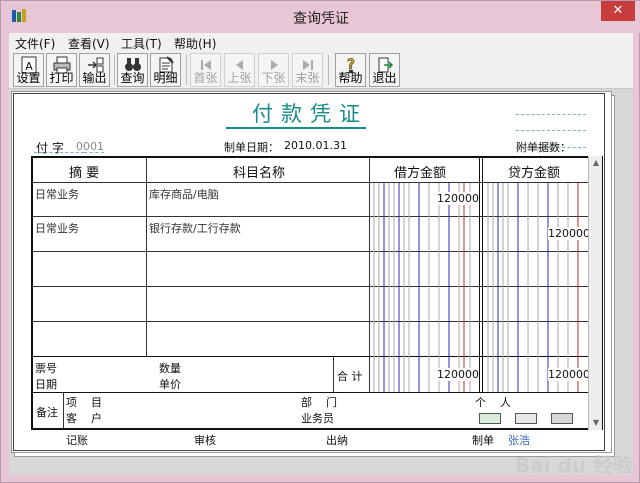 This screenshot has height=483, width=640. Describe the element at coordinates (84, 418) in the screenshot. I see `customer-label: 客 户` at that location.